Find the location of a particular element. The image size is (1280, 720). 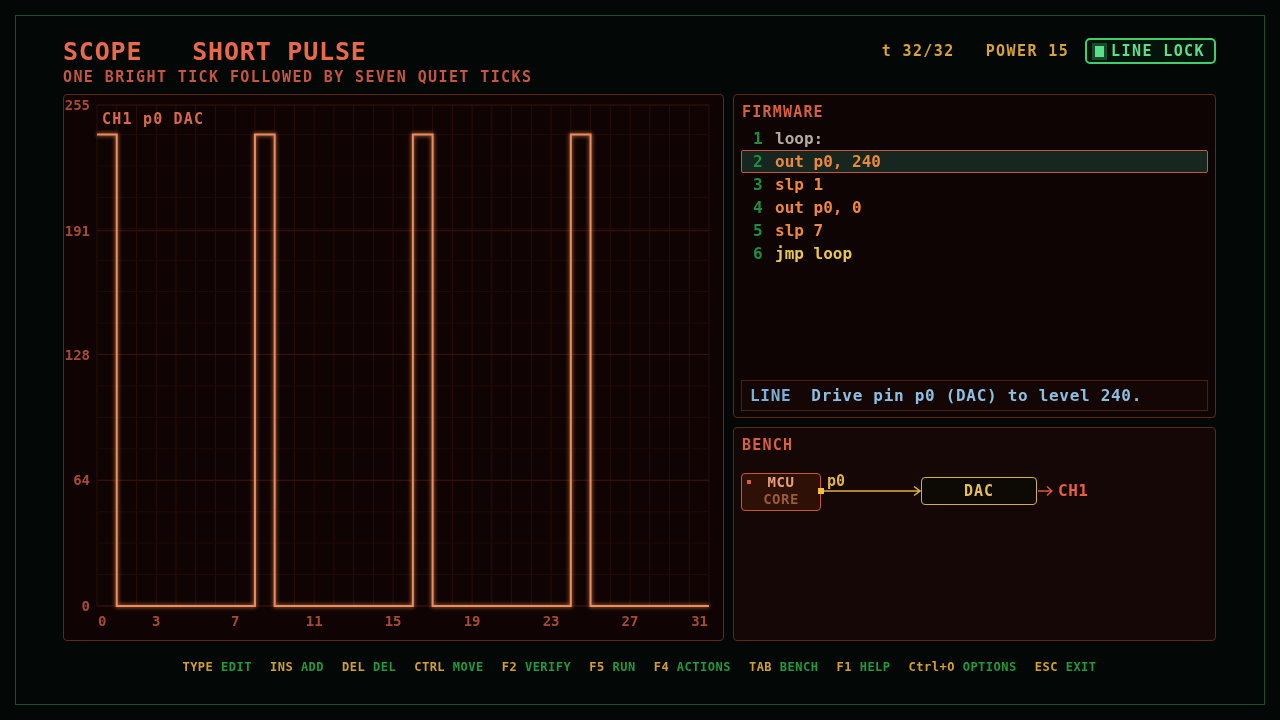

y-axis-label: 191 is located at coordinates (77, 230).